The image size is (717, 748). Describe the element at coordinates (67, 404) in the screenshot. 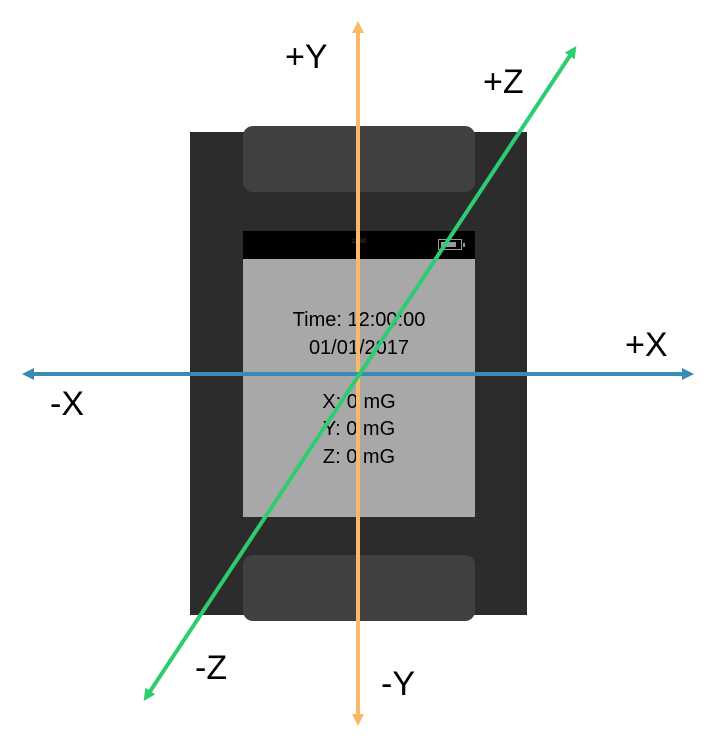

I see `negative-x-label: -X` at that location.